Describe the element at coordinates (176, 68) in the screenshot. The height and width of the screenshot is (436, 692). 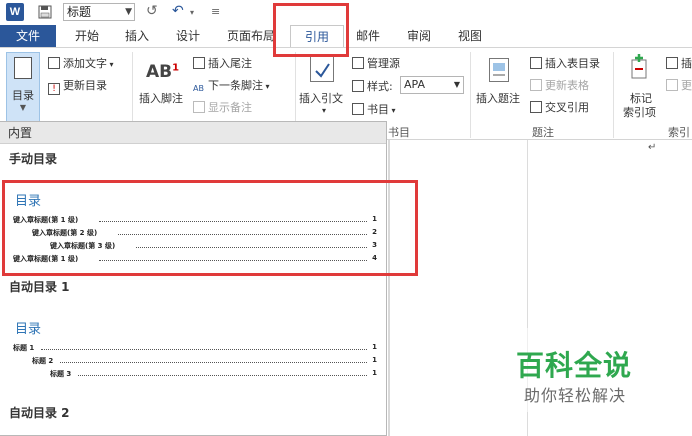
I see `ab-superscript: 1` at that location.